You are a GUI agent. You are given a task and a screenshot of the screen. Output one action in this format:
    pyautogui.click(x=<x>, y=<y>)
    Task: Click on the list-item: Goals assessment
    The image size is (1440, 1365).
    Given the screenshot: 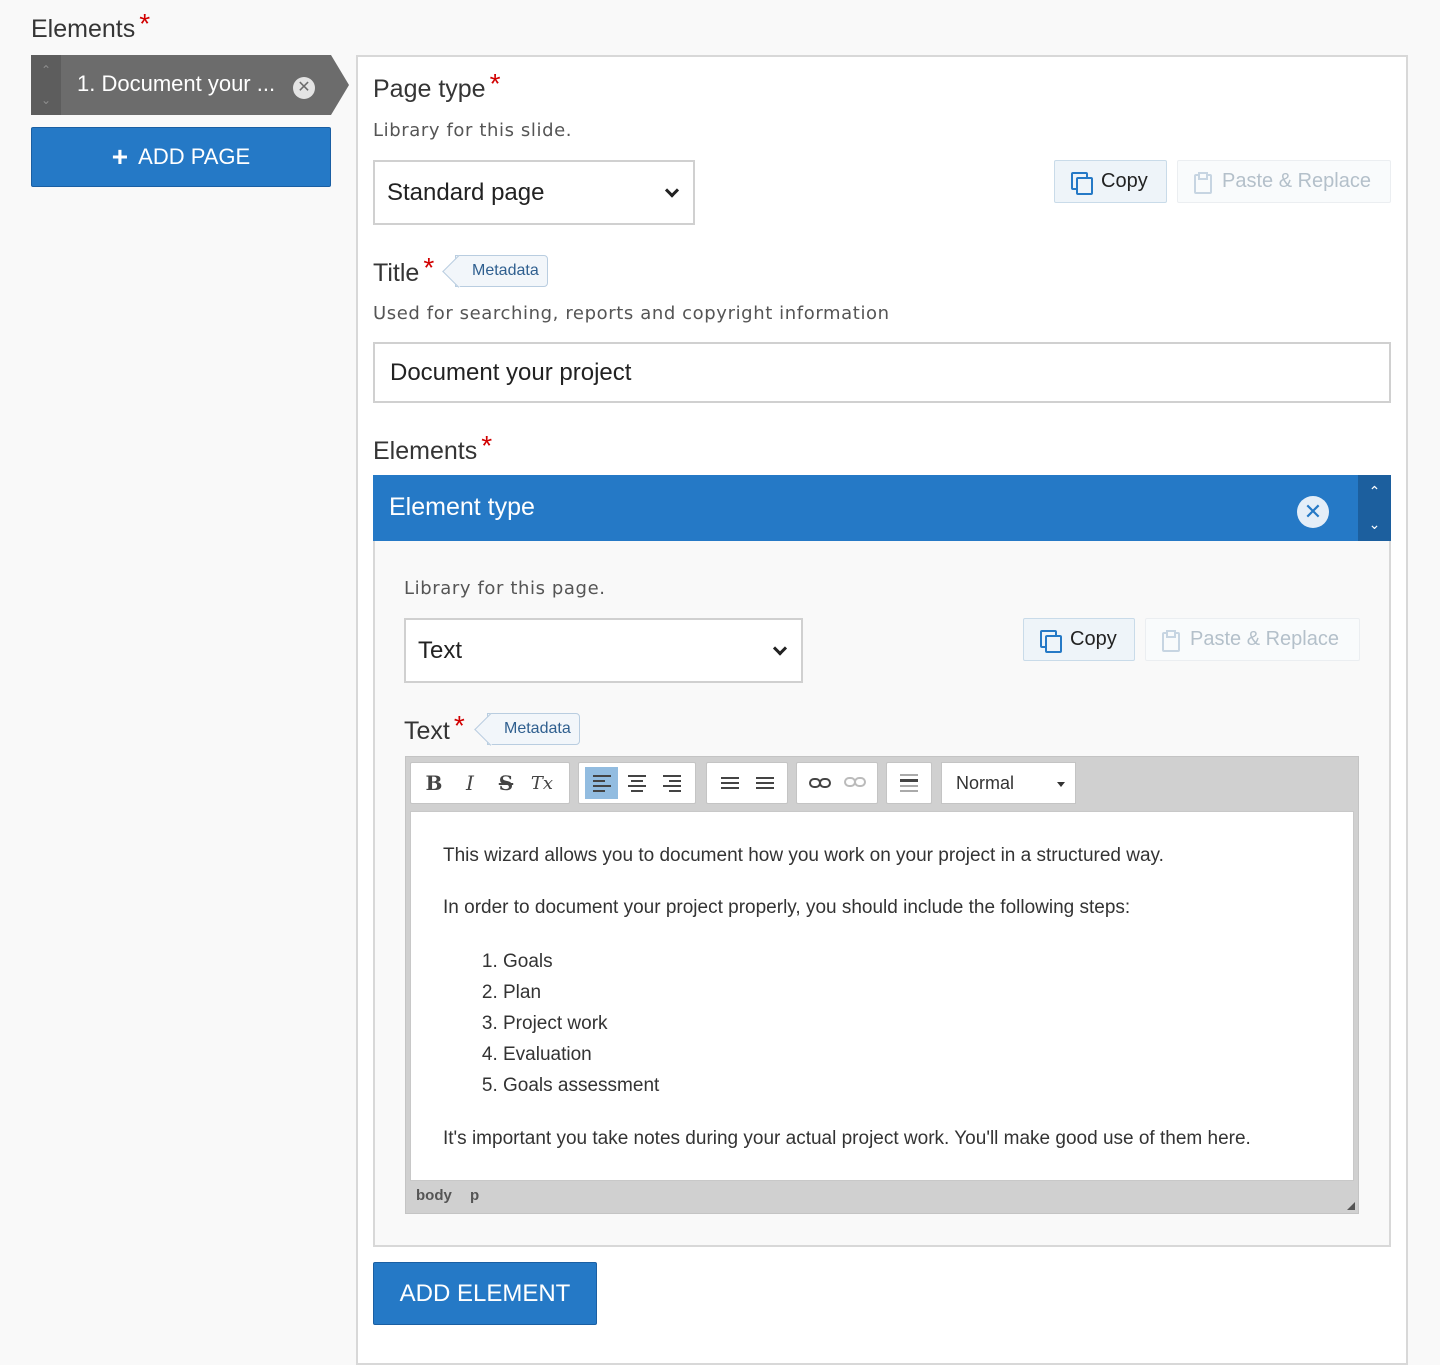 What is the action you would take?
    pyautogui.click(x=912, y=1085)
    